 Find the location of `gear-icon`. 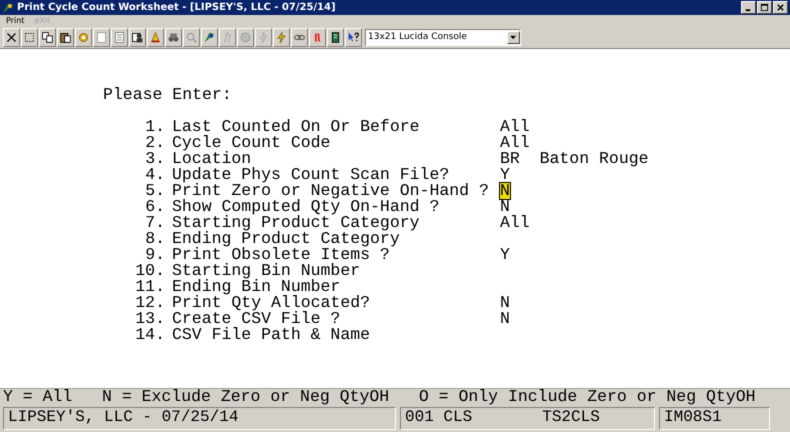

gear-icon is located at coordinates (83, 37).